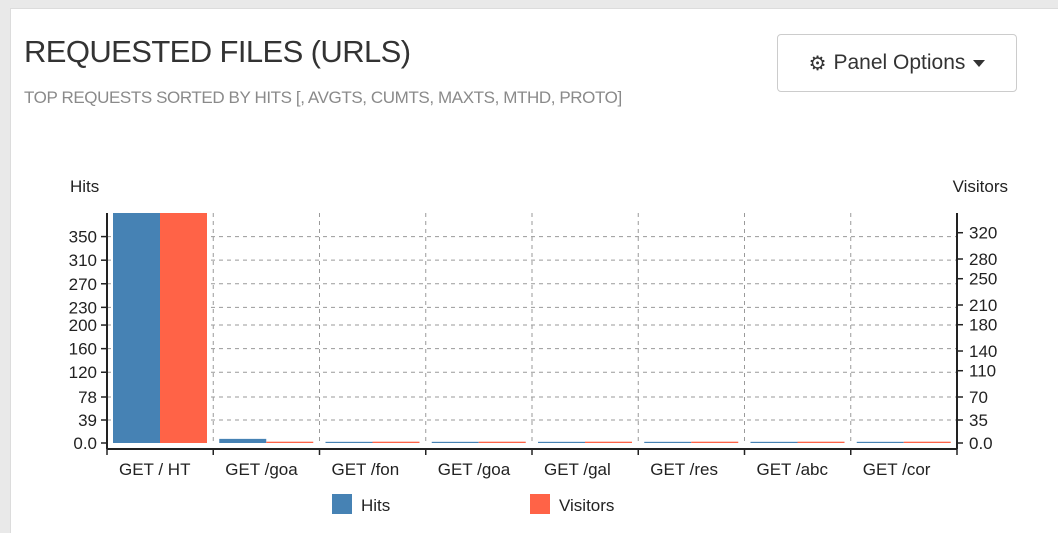  I want to click on y-axis-title-right: Visitors, so click(980, 186).